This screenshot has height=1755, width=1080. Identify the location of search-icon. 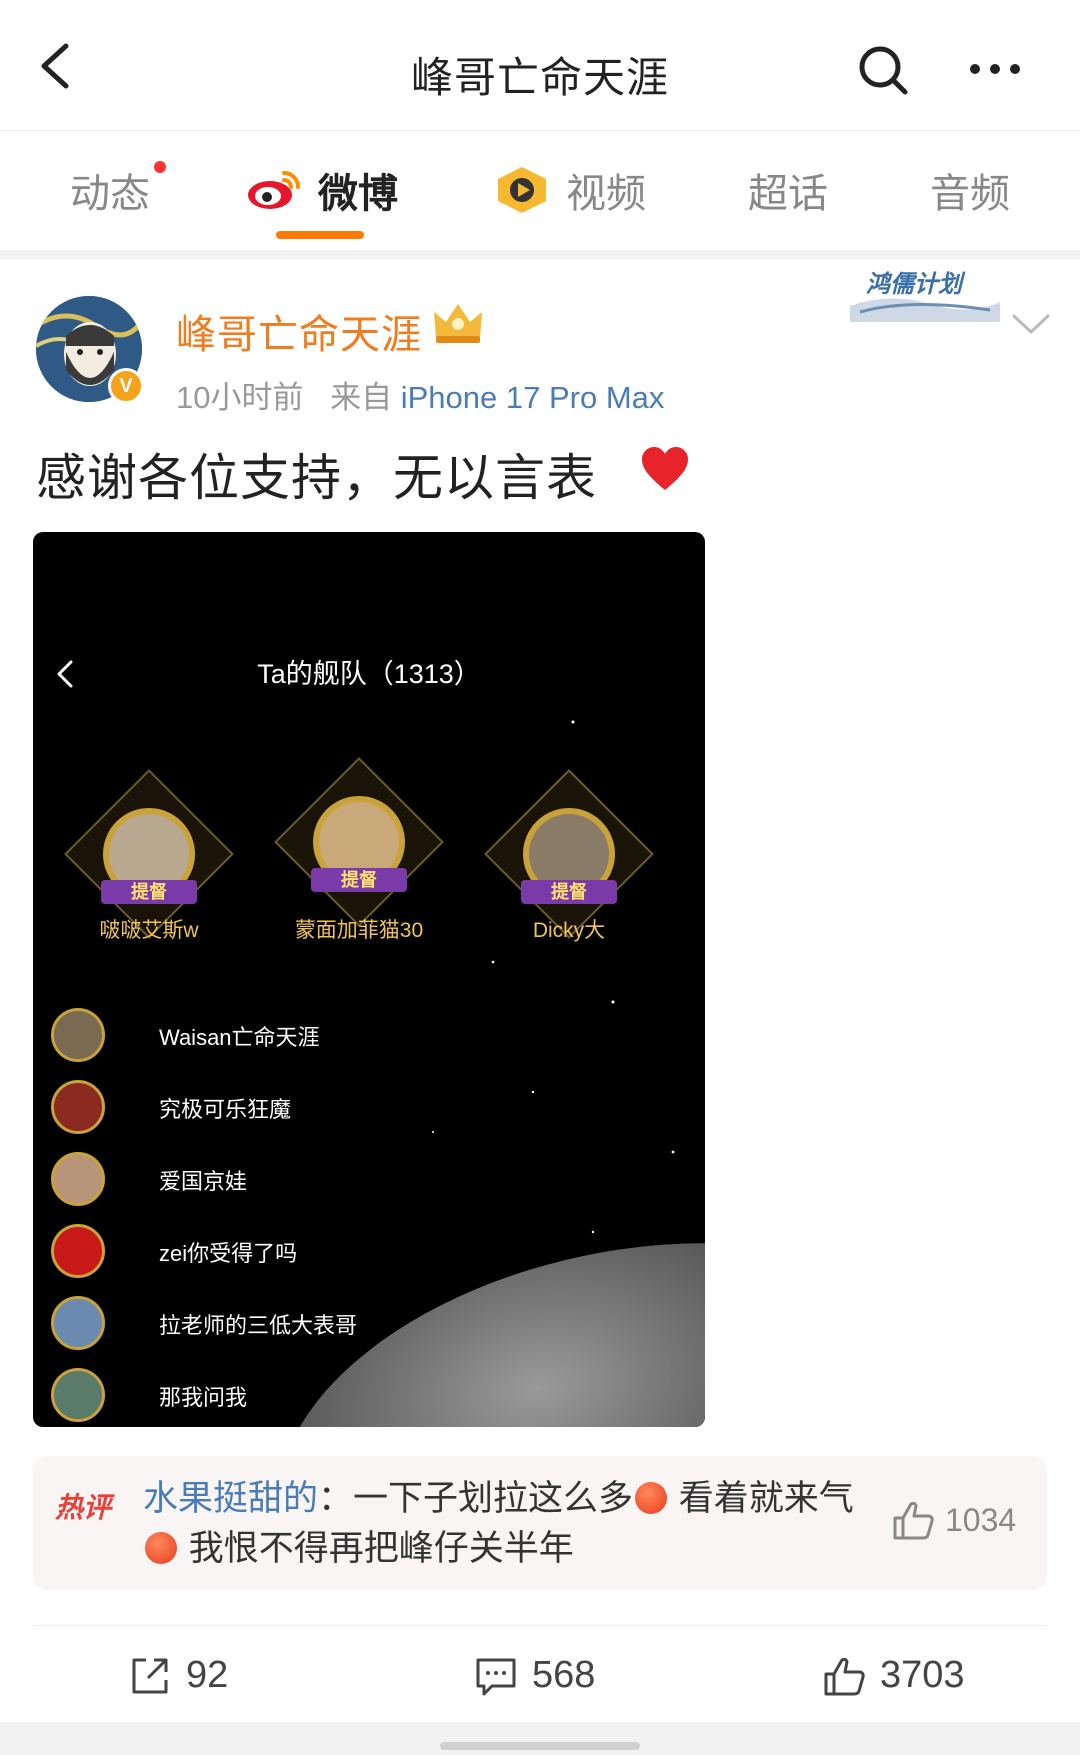
(883, 70).